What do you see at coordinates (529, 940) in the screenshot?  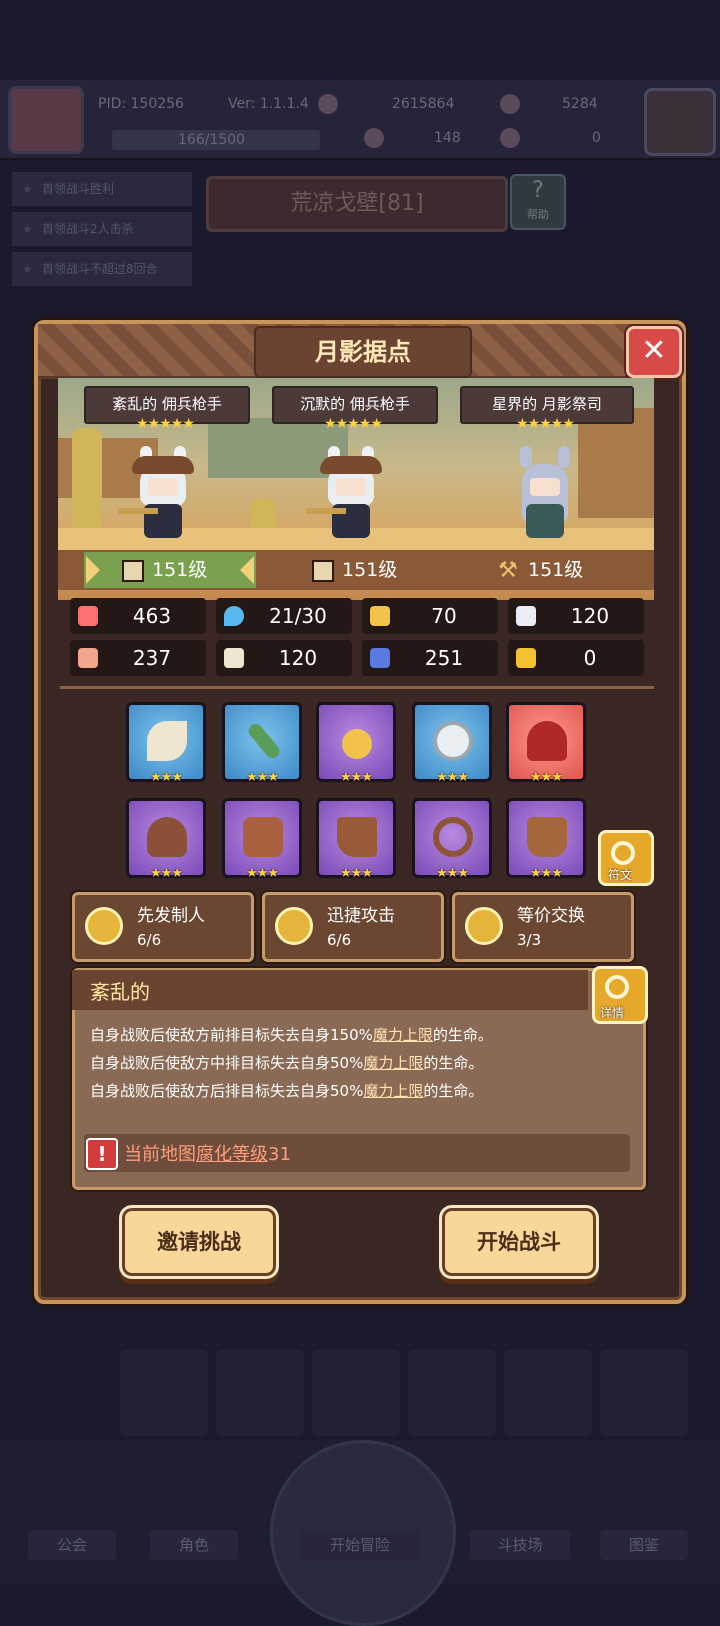 I see `skill-count-3: 3/3` at bounding box center [529, 940].